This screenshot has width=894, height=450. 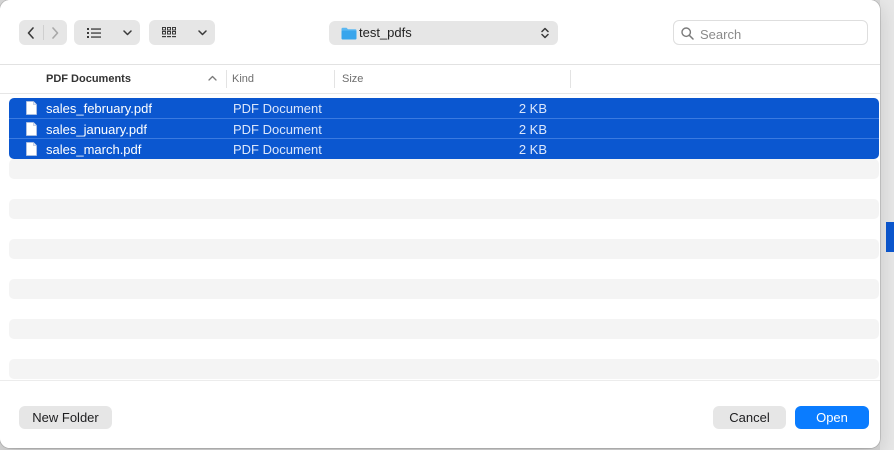 I want to click on back-button, so click(x=31, y=32).